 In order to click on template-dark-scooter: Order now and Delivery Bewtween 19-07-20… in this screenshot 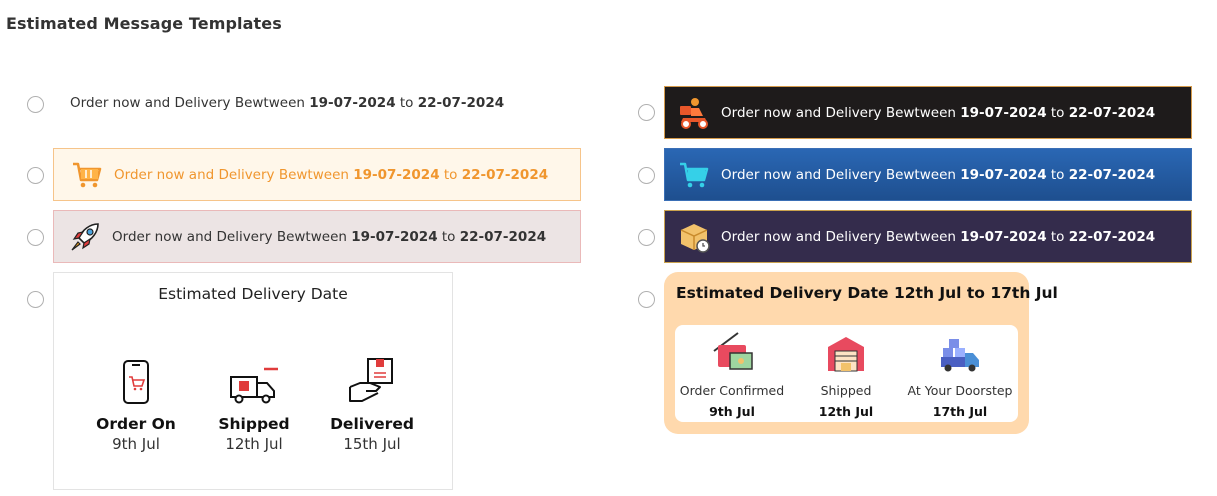, I will do `click(928, 112)`.